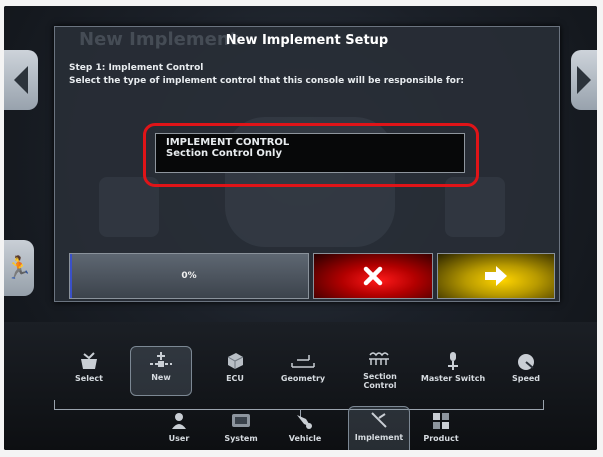 This screenshot has height=457, width=603. What do you see at coordinates (241, 429) in the screenshot?
I see `menu-item-system: System` at bounding box center [241, 429].